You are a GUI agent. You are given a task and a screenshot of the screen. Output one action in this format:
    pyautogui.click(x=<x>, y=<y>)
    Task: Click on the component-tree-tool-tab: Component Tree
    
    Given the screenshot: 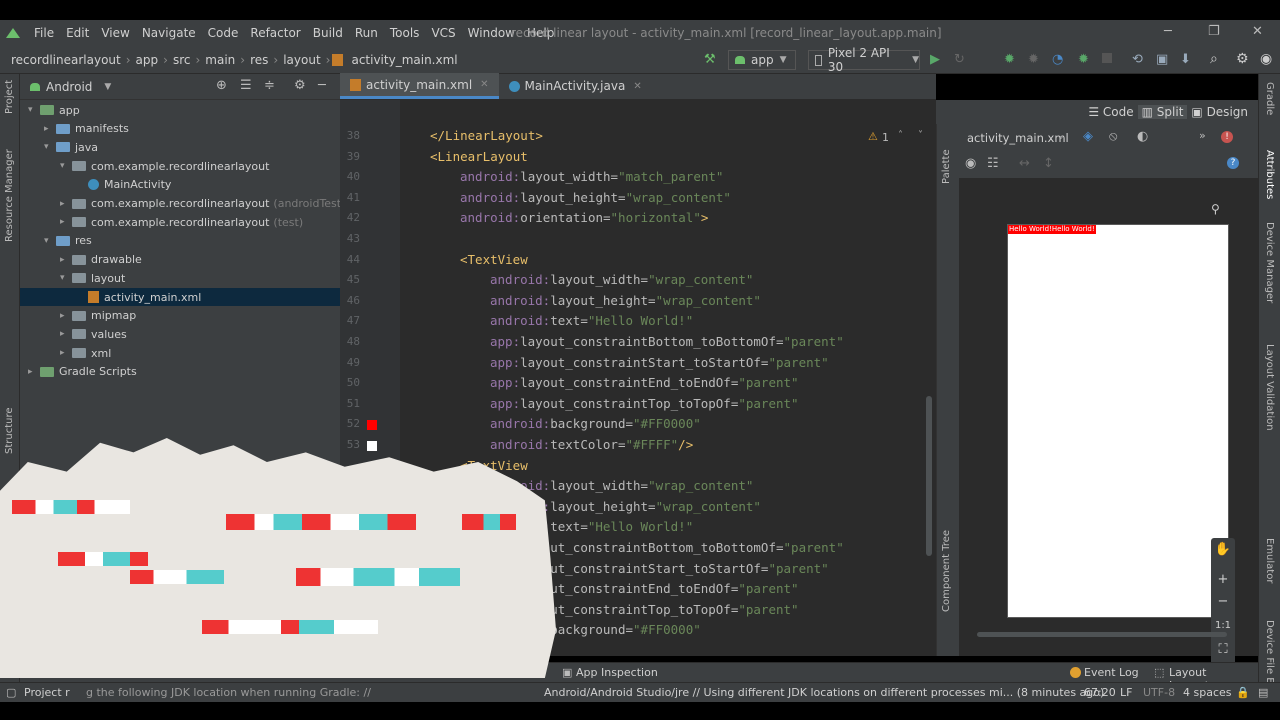 What is the action you would take?
    pyautogui.click(x=946, y=571)
    